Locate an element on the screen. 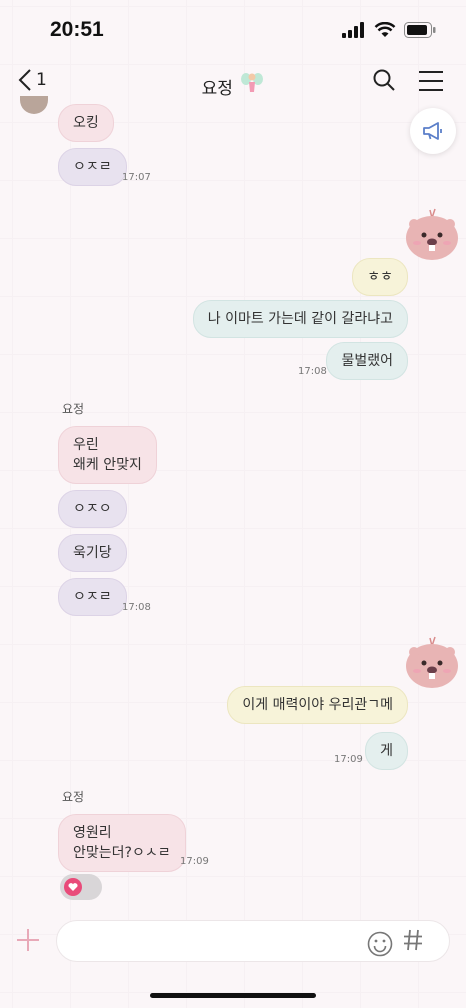 The image size is (466, 1008). message-bubble: 이게 매력이야 우리관ㄱ메 is located at coordinates (317, 705).